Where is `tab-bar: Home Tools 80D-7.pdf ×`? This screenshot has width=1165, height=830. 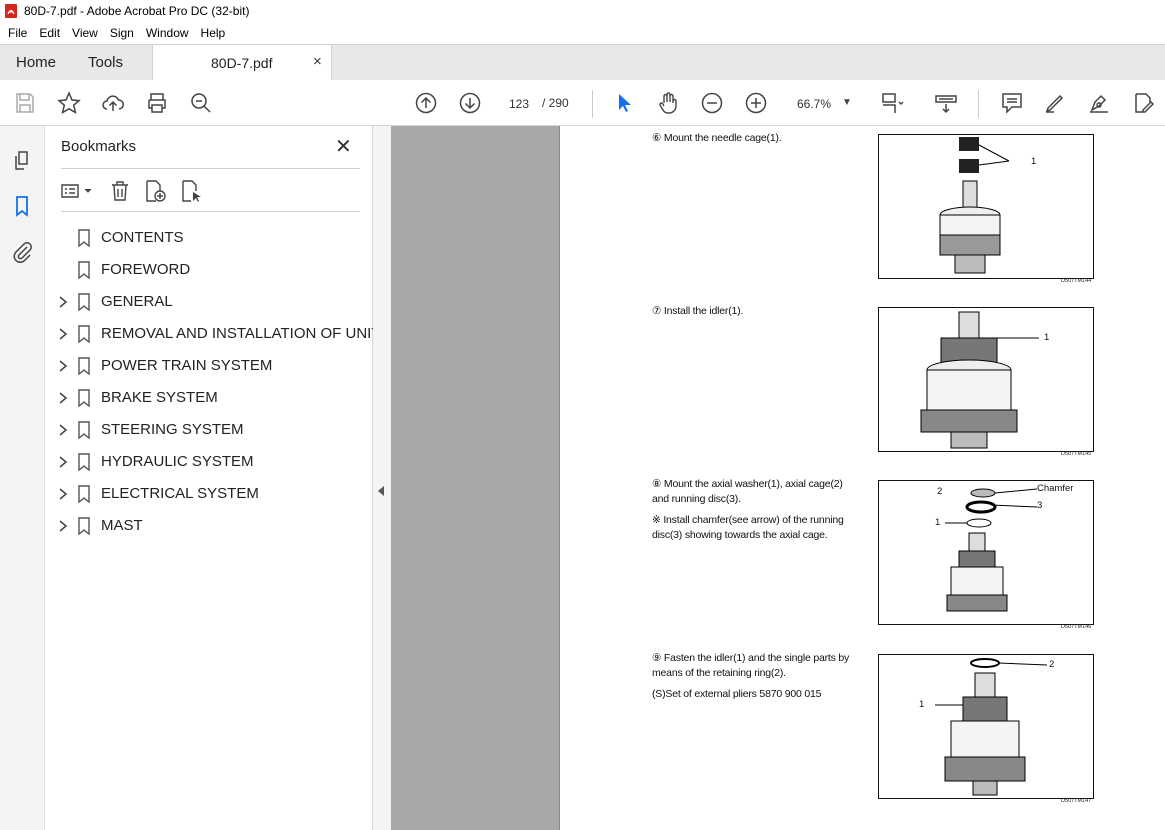
tab-bar: Home Tools 80D-7.pdf × is located at coordinates (582, 62).